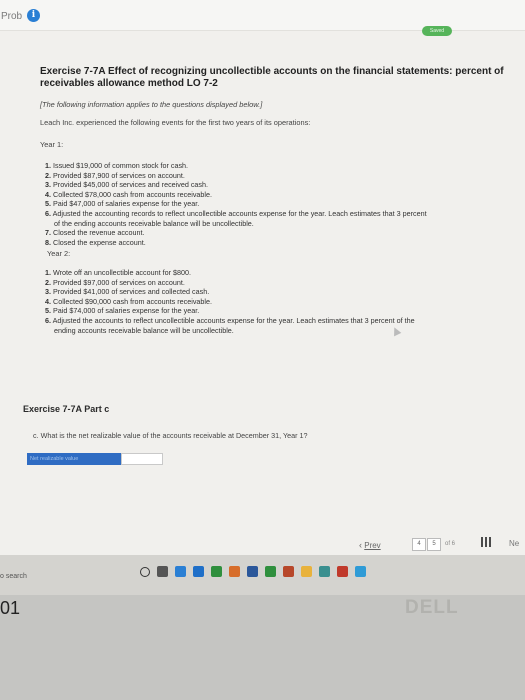 This screenshot has width=525, height=700. Describe the element at coordinates (95, 242) in the screenshot. I see `list-item: 8. Closed the expense account.` at that location.